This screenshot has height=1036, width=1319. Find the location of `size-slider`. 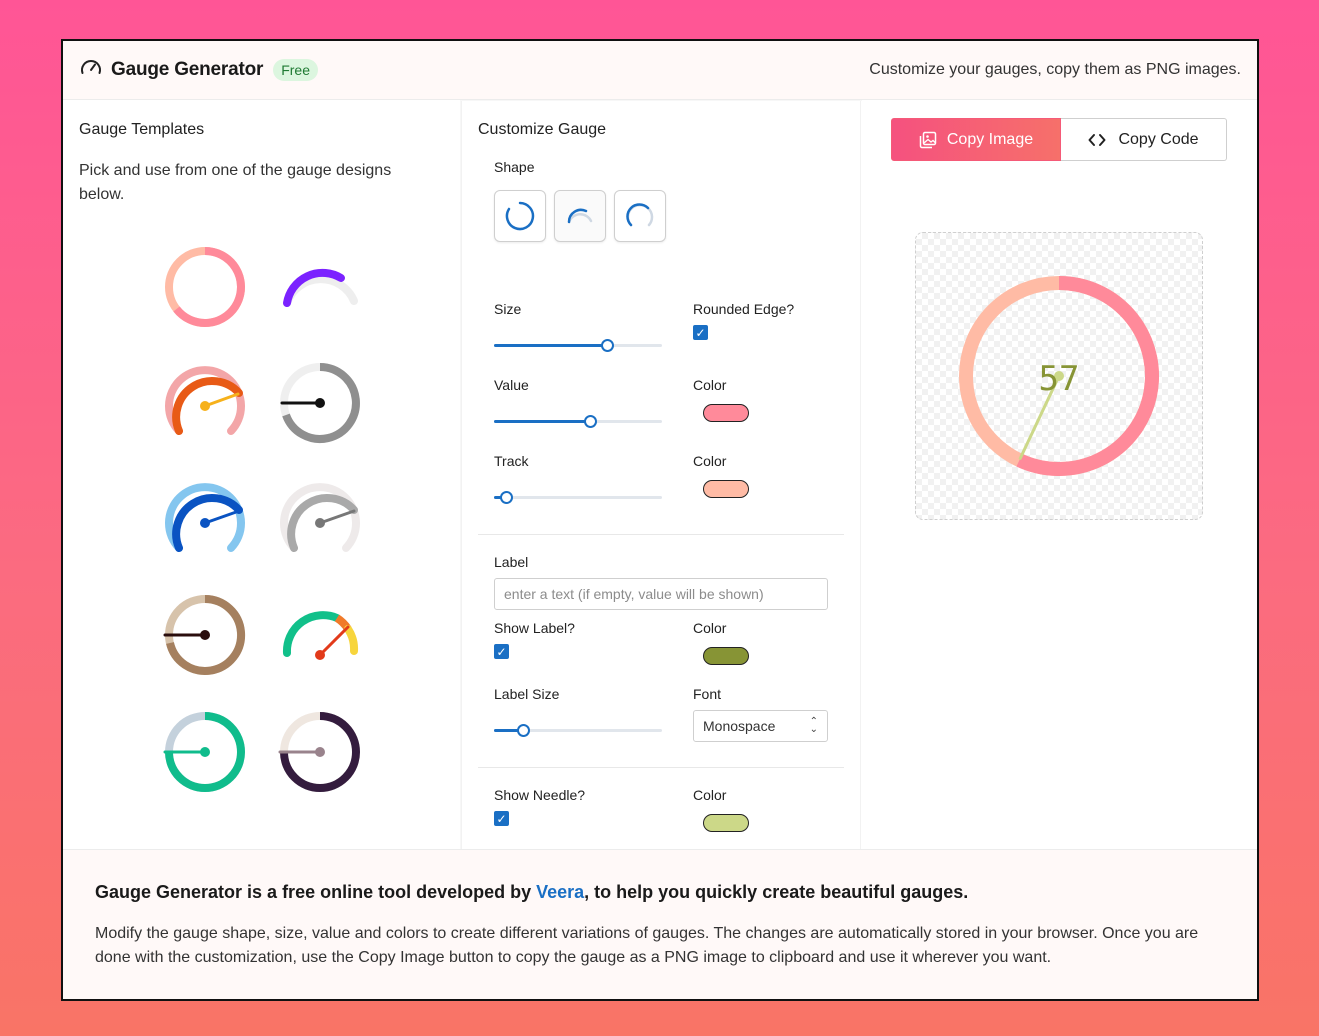

size-slider is located at coordinates (578, 345).